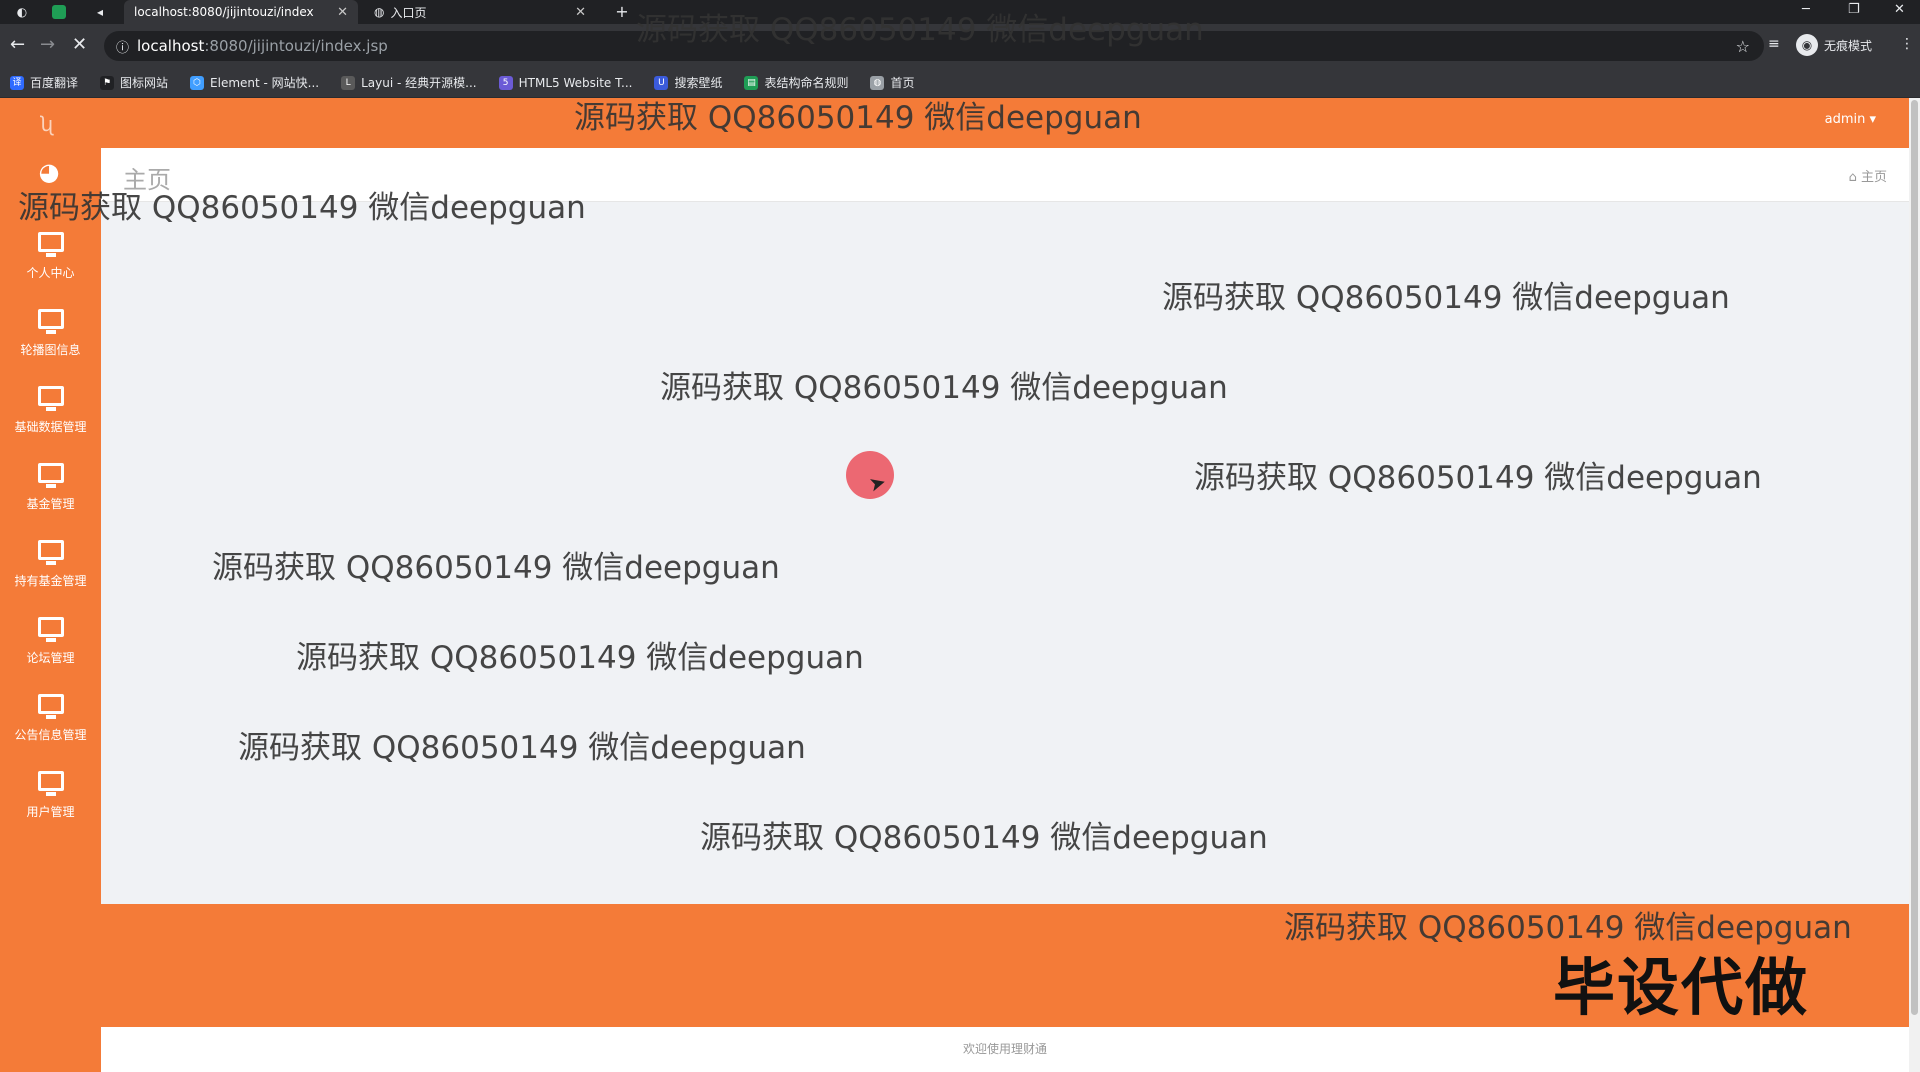 The image size is (1920, 1072). I want to click on back-icon: ←, so click(17, 44).